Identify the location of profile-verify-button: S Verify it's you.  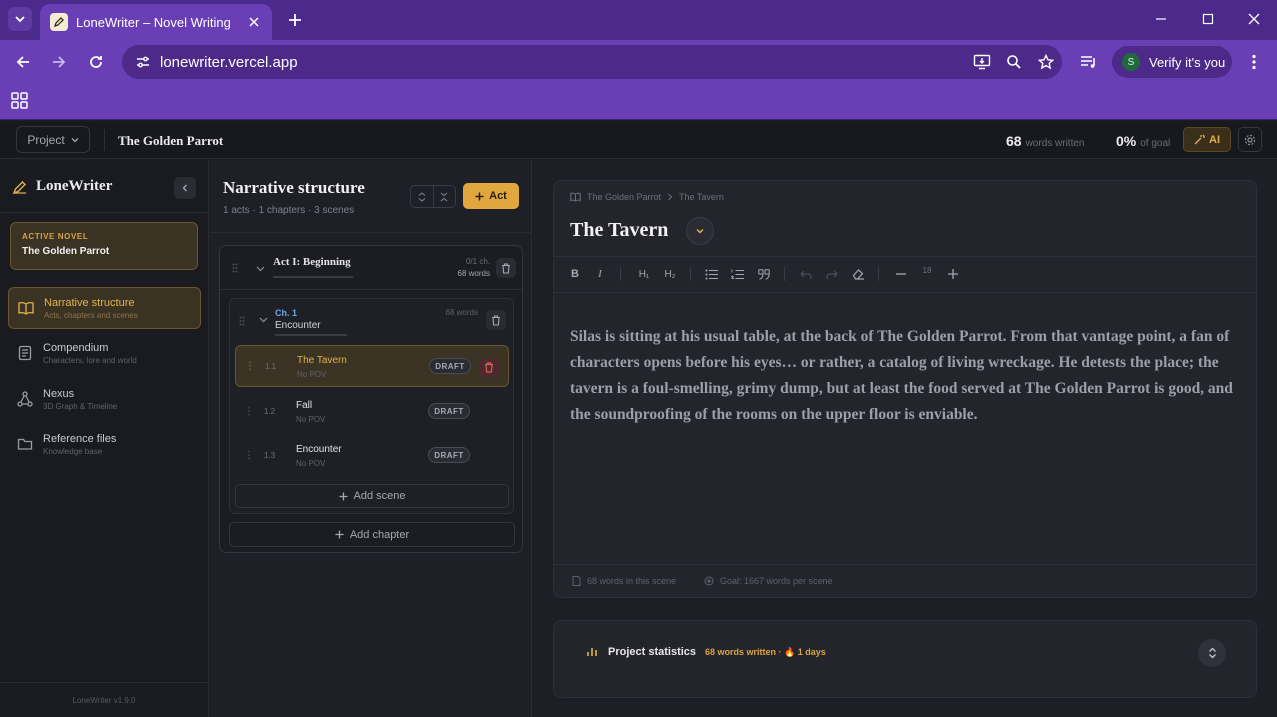
(1172, 62).